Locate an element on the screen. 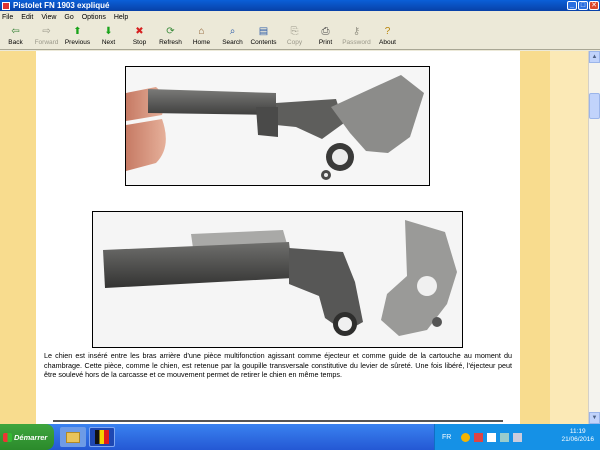 The width and height of the screenshot is (600, 450). previous-button: ⬆ Previous is located at coordinates (77, 37).